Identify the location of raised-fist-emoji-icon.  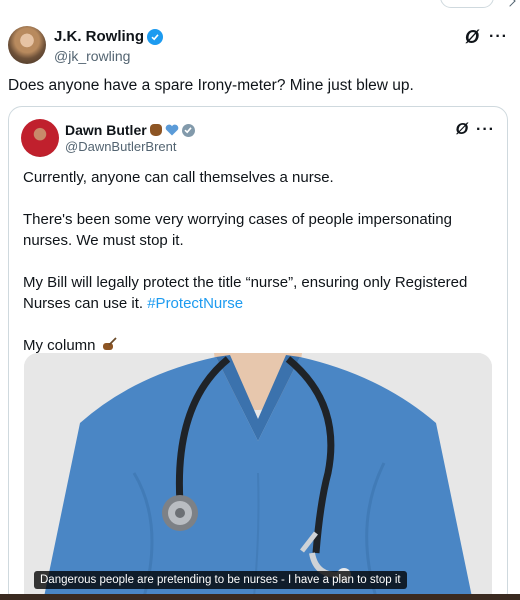
(155, 130).